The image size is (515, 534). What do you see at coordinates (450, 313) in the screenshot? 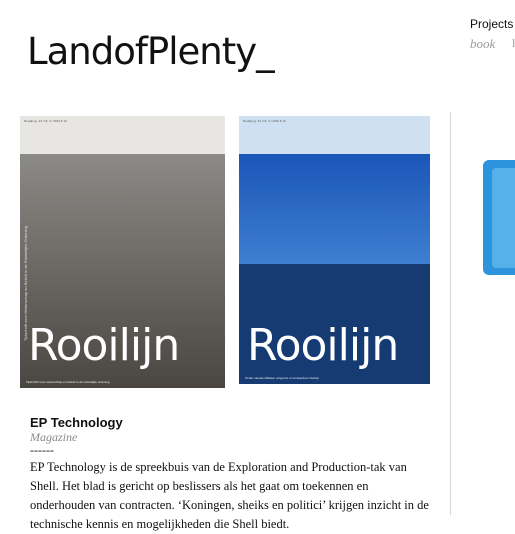
I see `column-divider` at bounding box center [450, 313].